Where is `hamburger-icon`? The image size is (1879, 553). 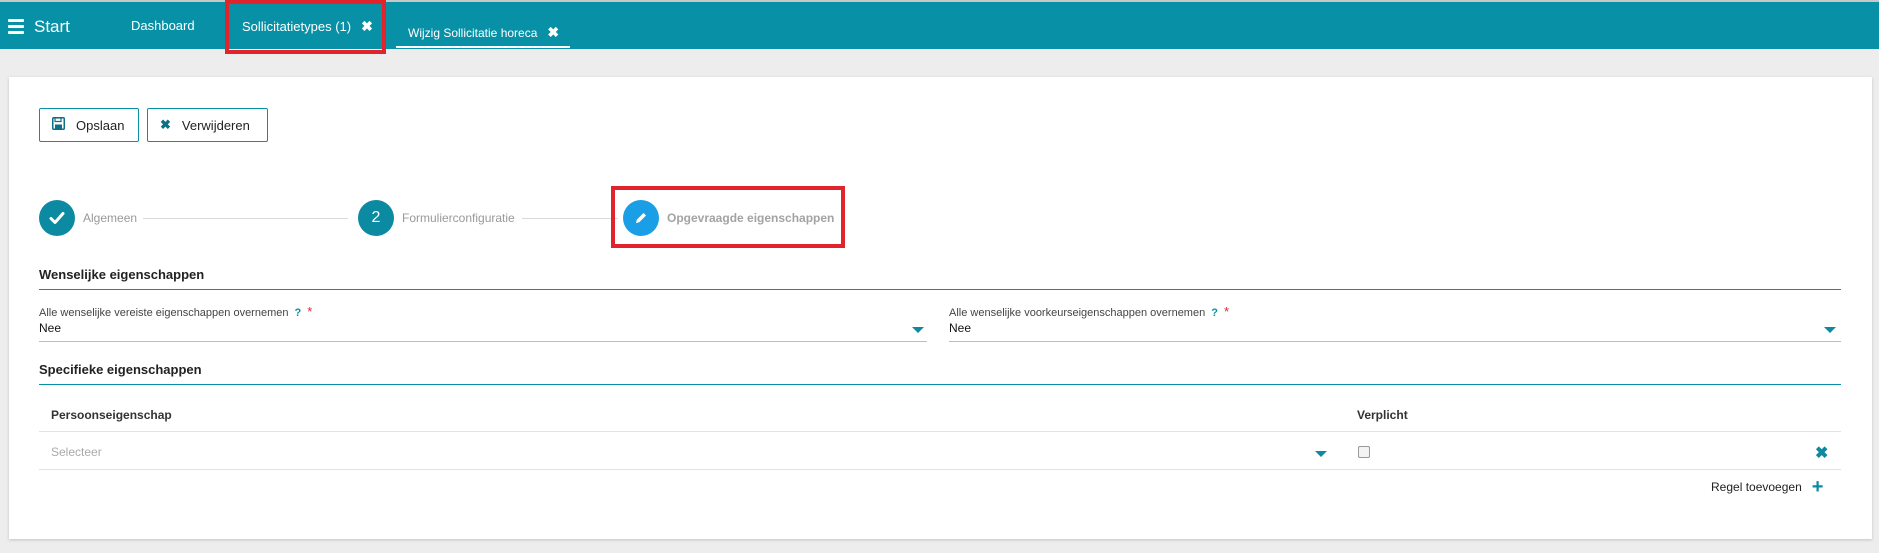 hamburger-icon is located at coordinates (16, 26).